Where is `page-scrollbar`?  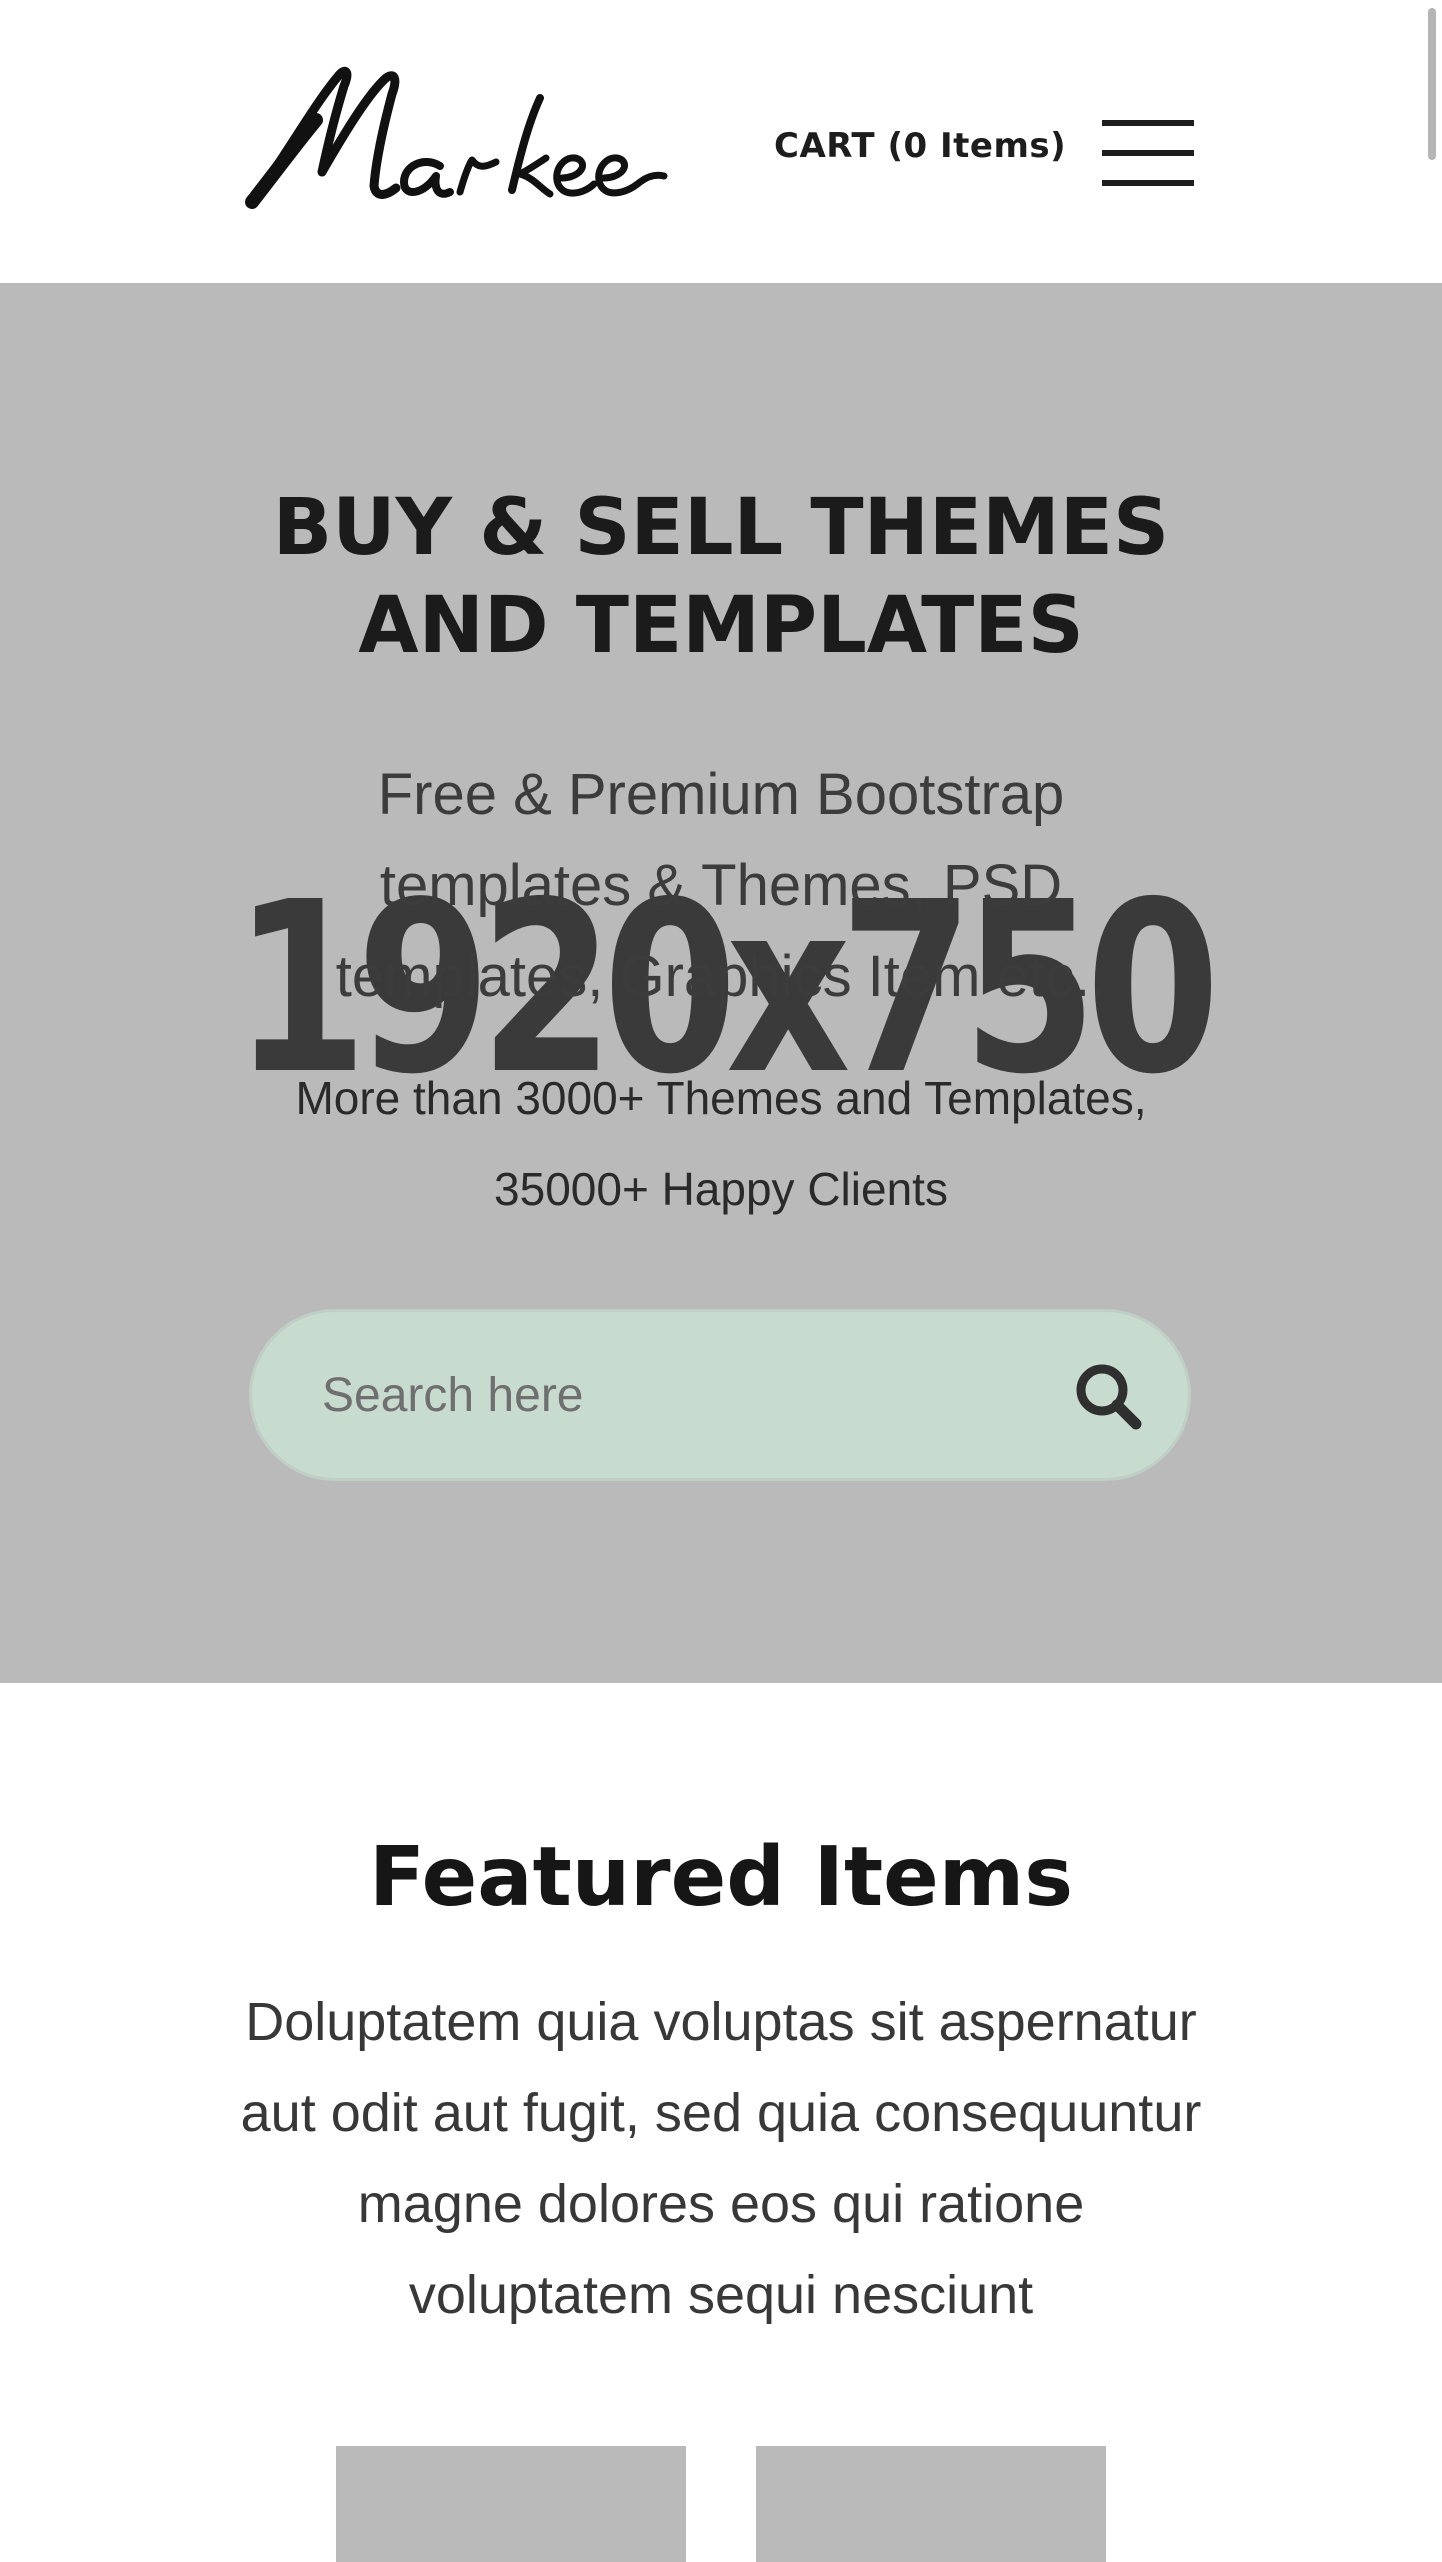 page-scrollbar is located at coordinates (1432, 84).